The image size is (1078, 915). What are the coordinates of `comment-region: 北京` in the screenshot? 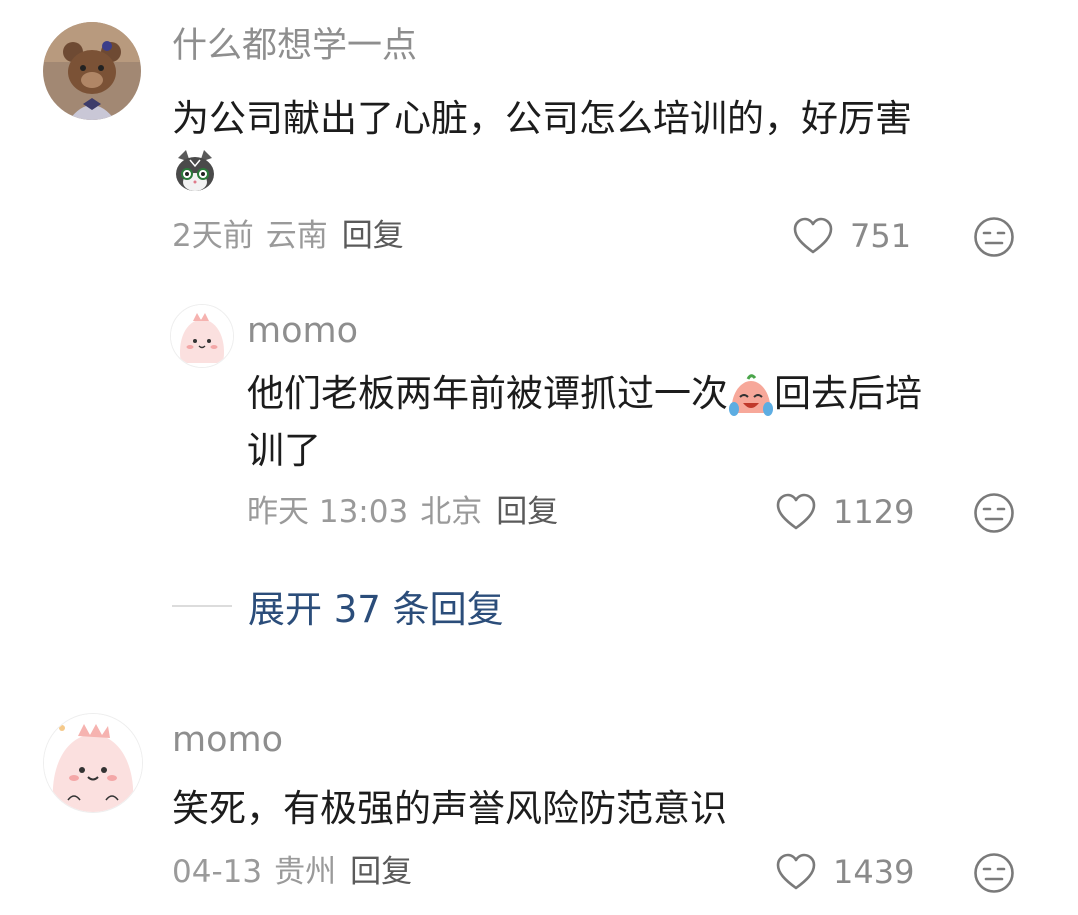 It's located at (451, 512).